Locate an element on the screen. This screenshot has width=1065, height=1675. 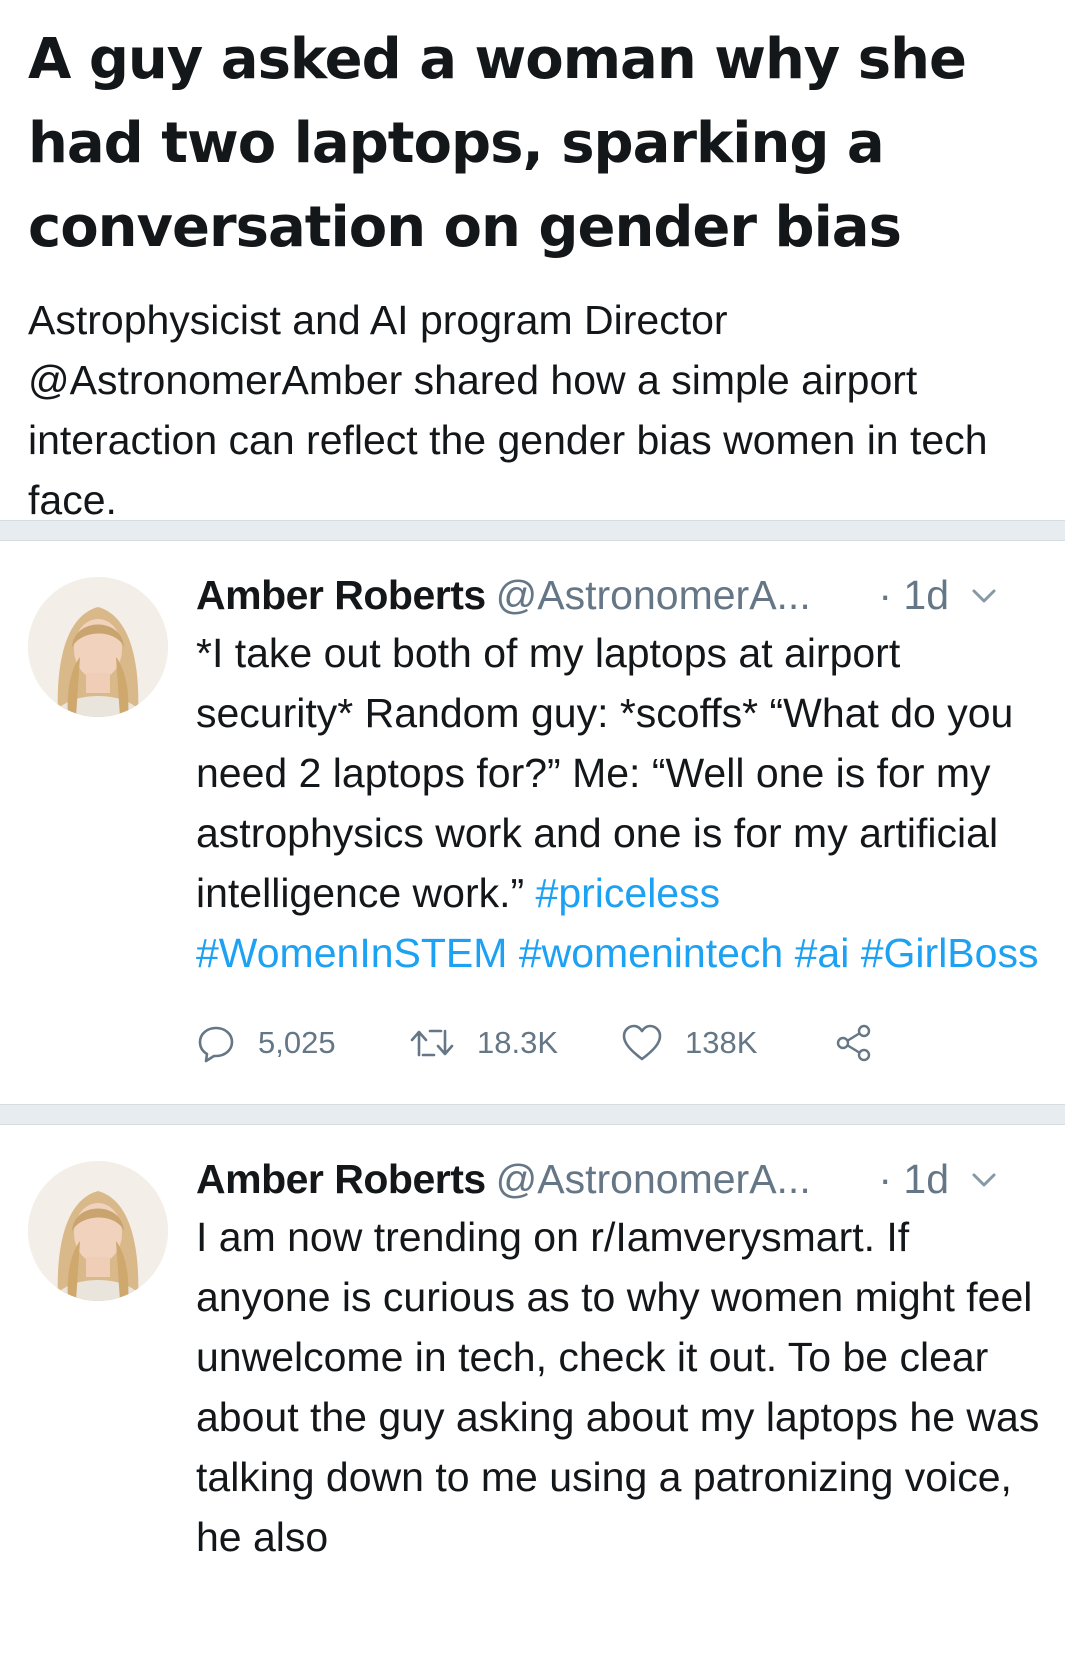
reply-icon is located at coordinates (216, 1044).